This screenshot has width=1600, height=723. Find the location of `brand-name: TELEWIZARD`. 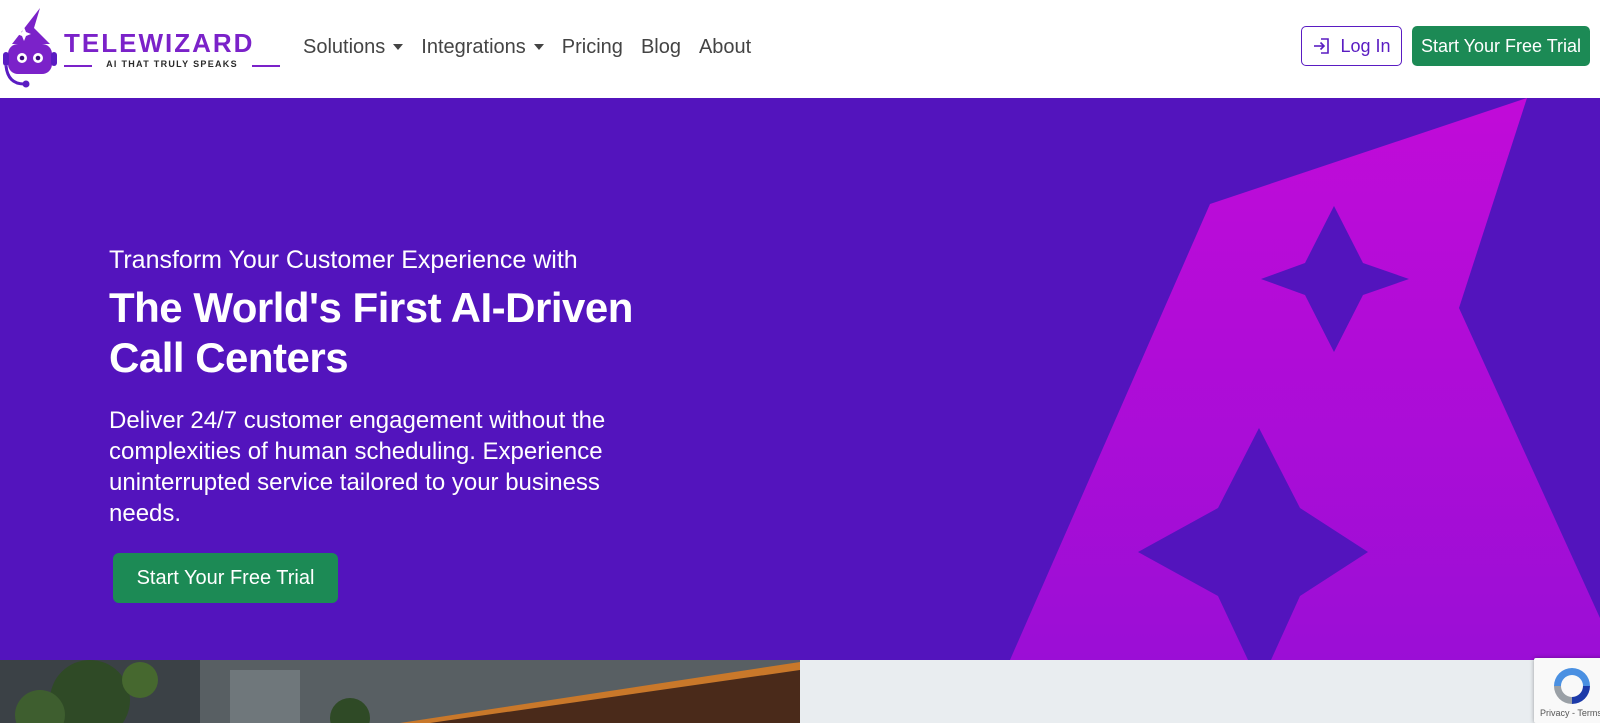

brand-name: TELEWIZARD is located at coordinates (159, 43).